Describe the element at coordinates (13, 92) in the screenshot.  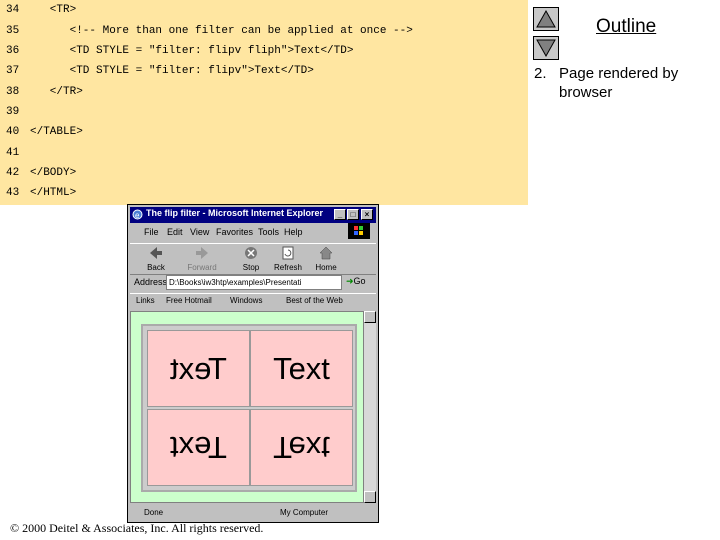
I see `line-number: 38` at that location.